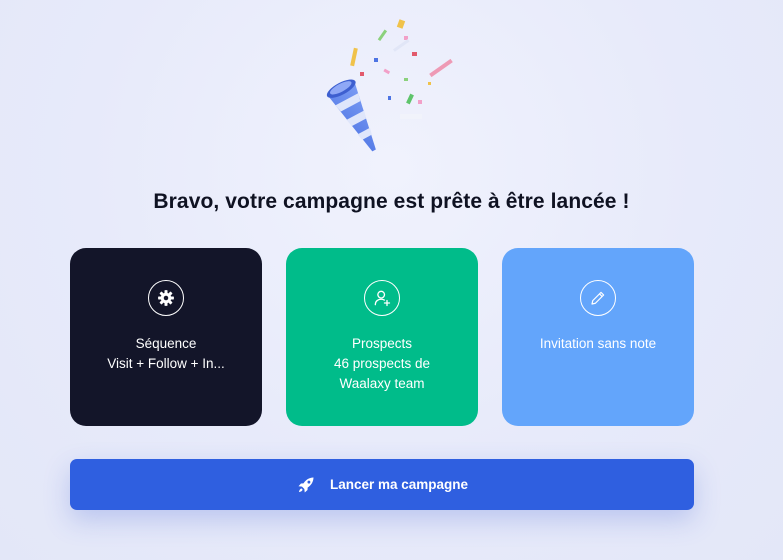  Describe the element at coordinates (598, 298) in the screenshot. I see `pencil-icon` at that location.